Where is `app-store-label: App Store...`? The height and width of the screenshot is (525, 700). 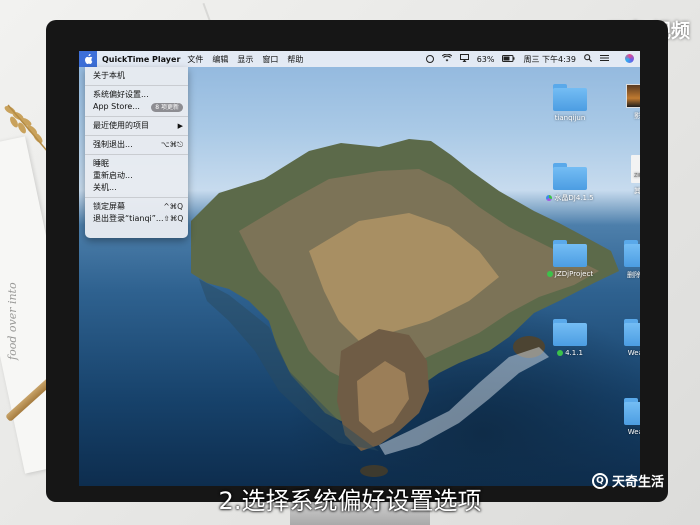
app-store-label: App Store... is located at coordinates (116, 106).